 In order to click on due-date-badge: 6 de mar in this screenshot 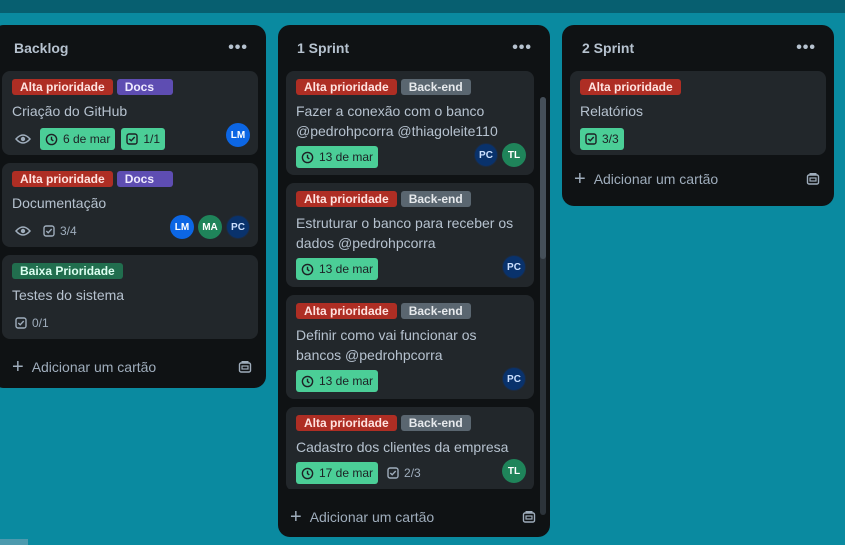, I will do `click(78, 139)`.